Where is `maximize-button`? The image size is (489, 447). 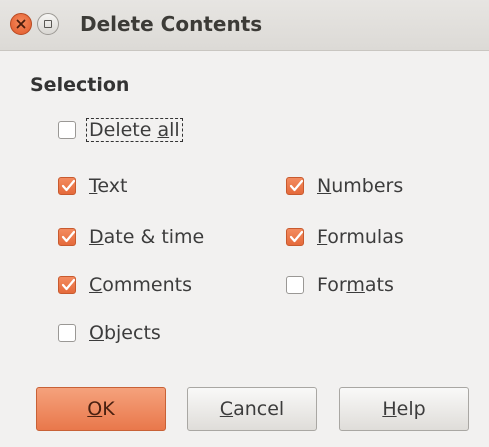 maximize-button is located at coordinates (48, 24).